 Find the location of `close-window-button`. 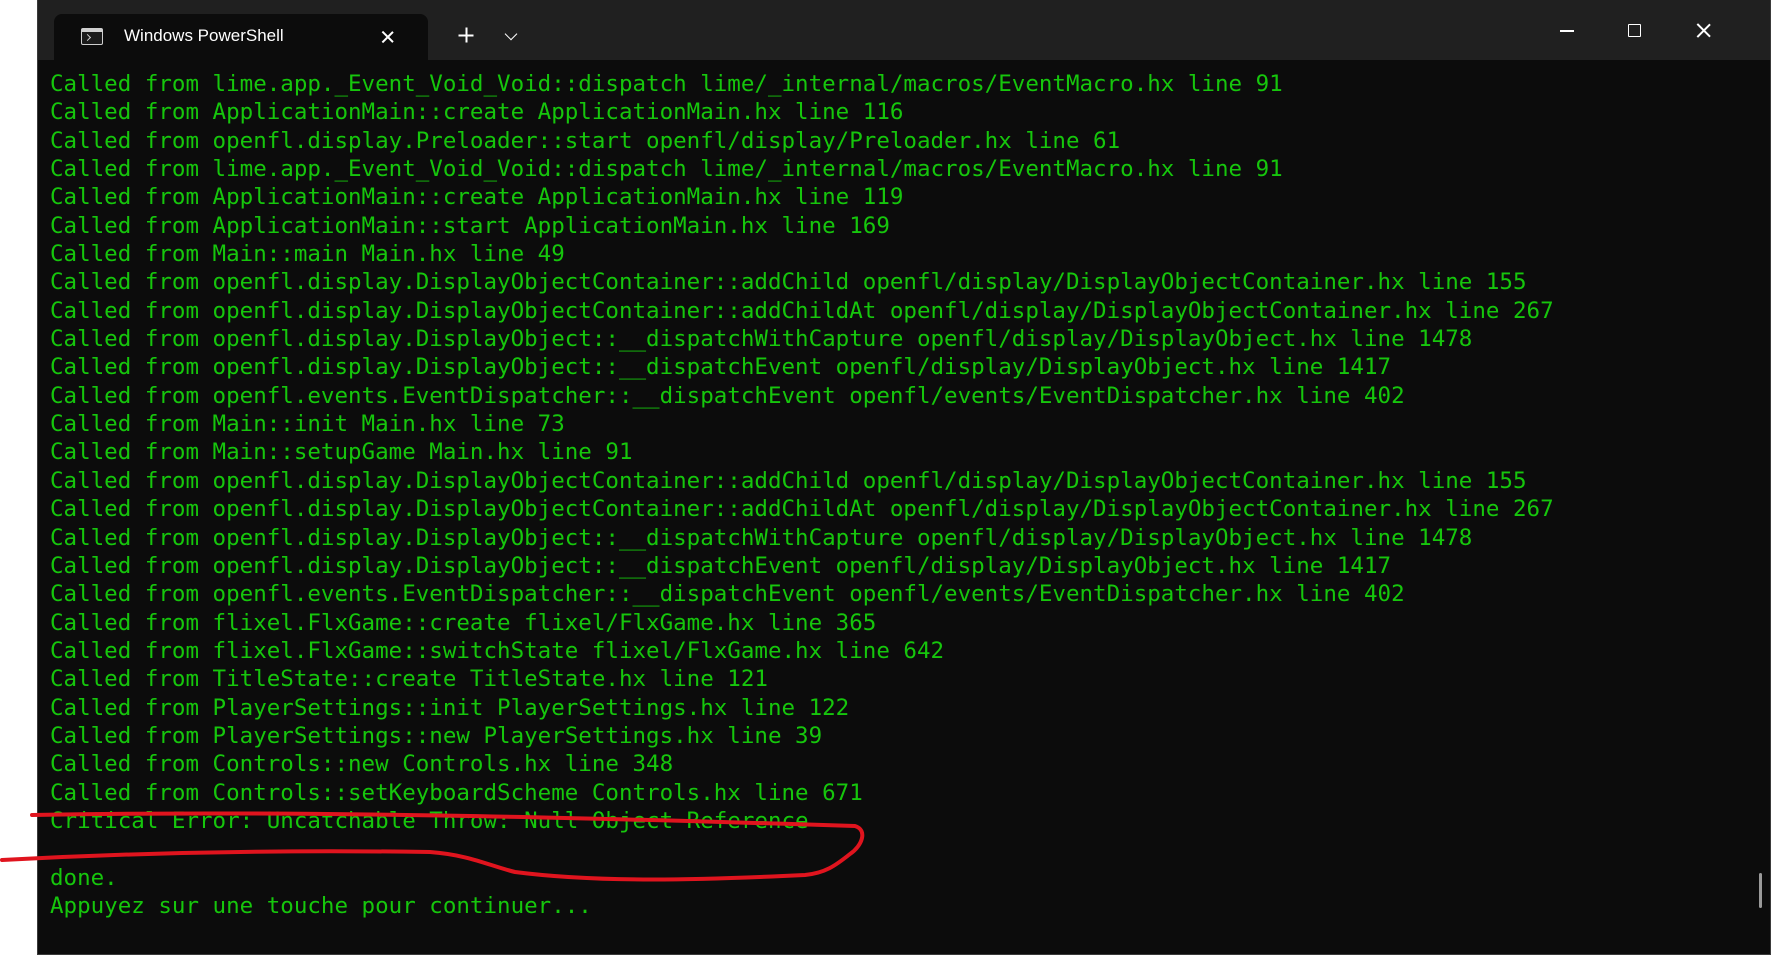

close-window-button is located at coordinates (1703, 30).